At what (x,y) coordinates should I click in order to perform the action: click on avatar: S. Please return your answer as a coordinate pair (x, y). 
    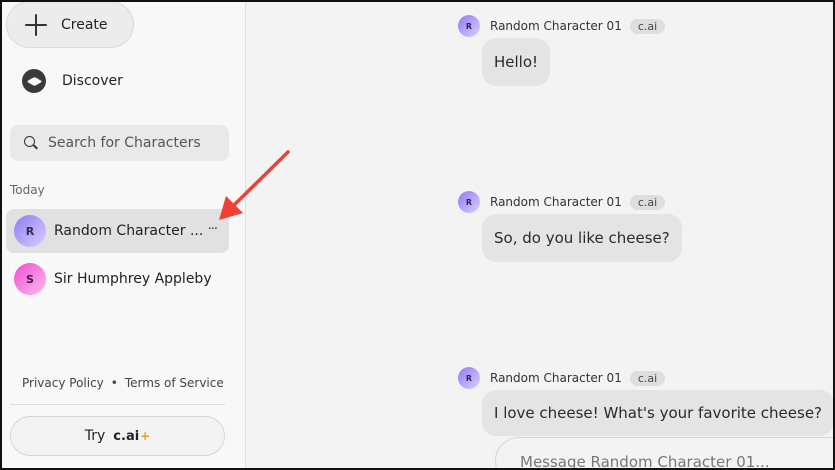
    Looking at the image, I should click on (30, 279).